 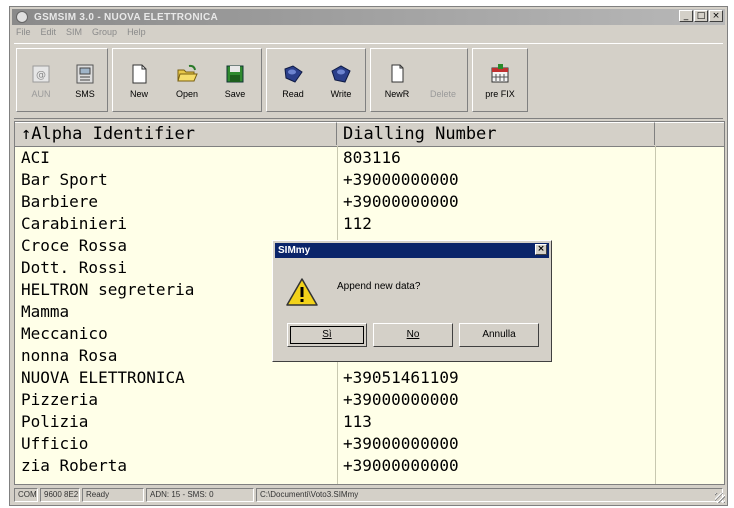 What do you see at coordinates (55, 421) in the screenshot?
I see `alpha-identifier-cell: Polizia` at bounding box center [55, 421].